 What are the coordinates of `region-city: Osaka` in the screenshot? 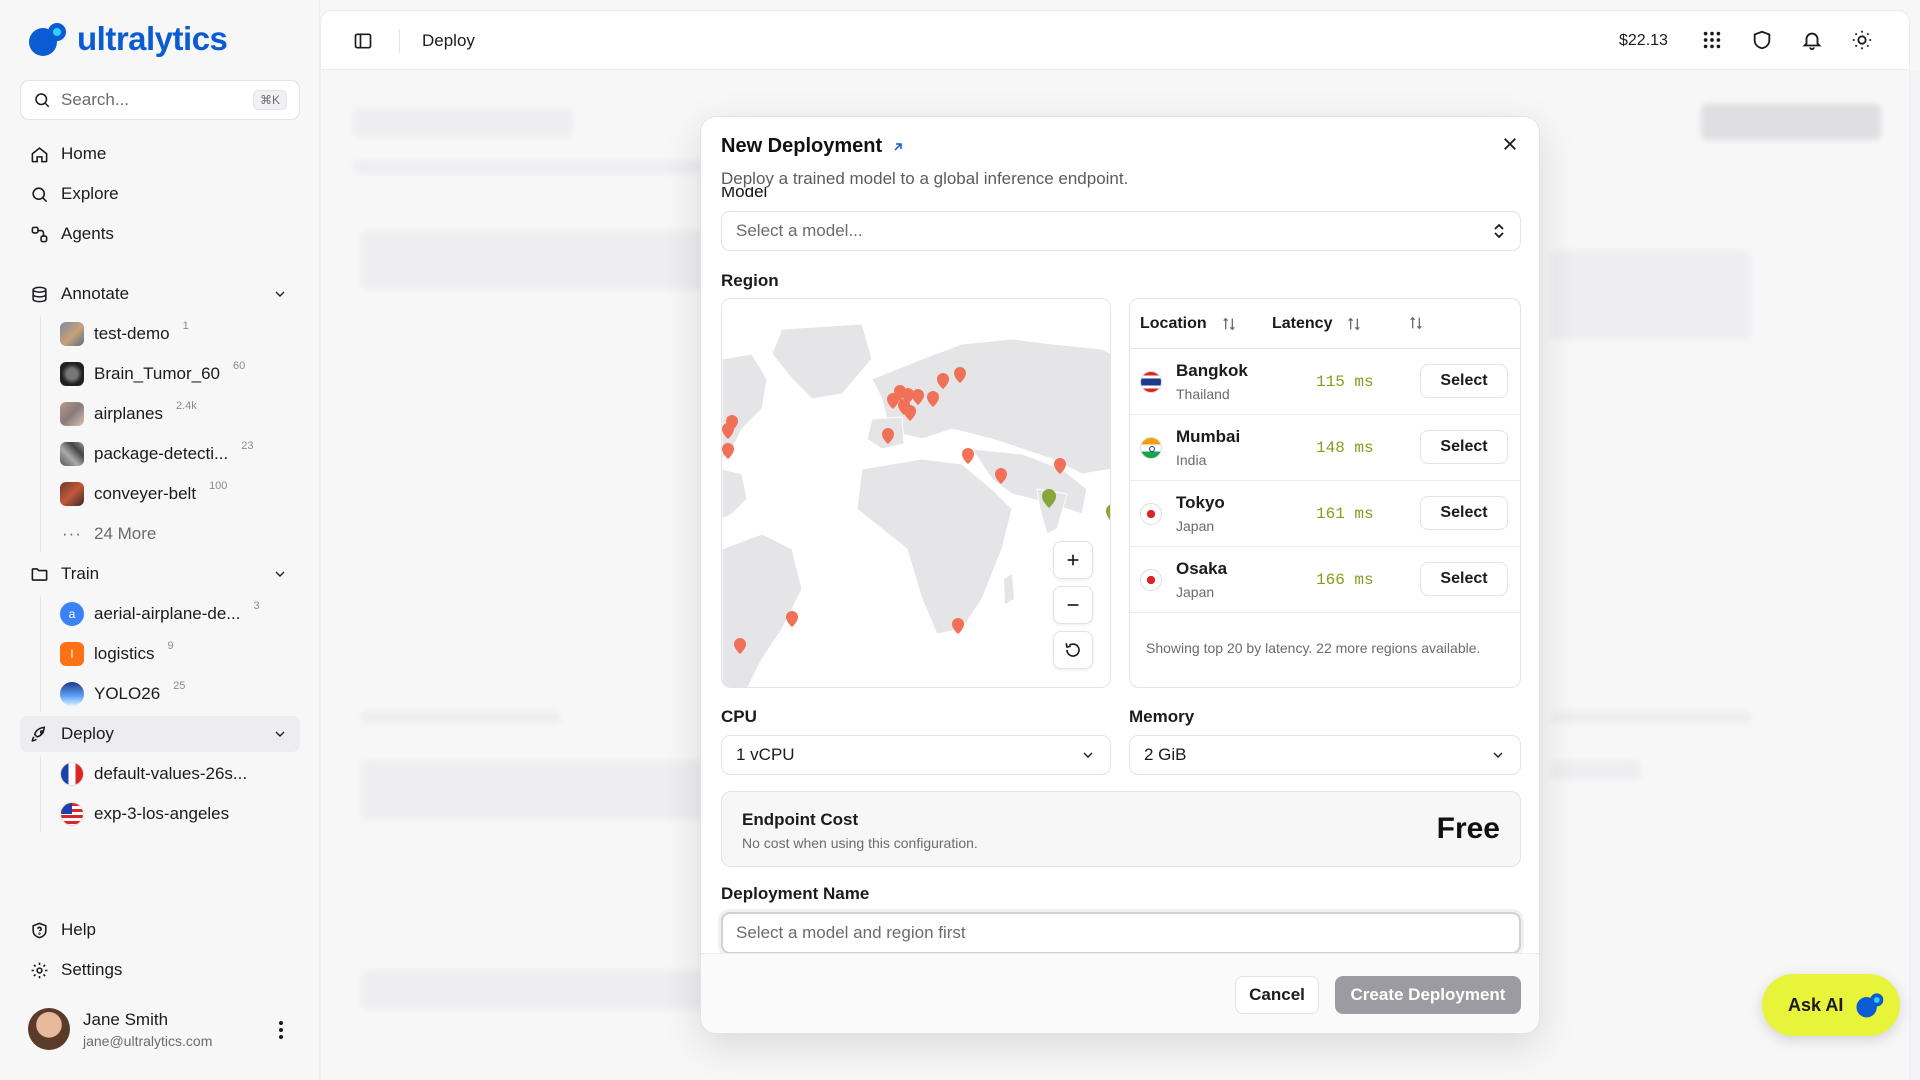 It's located at (1202, 568).